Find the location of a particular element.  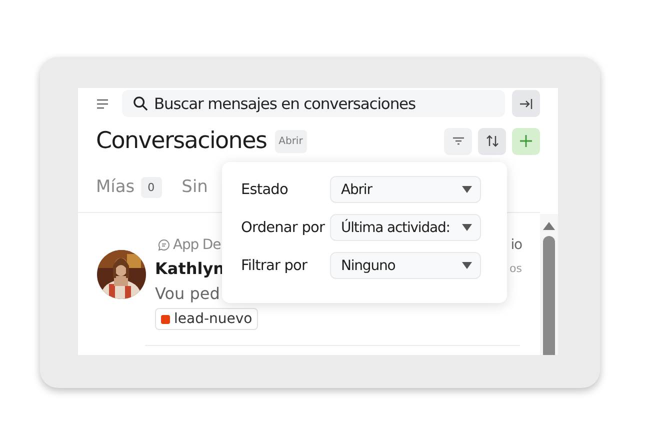

select-dropdown: Última actividad: is located at coordinates (405, 227).